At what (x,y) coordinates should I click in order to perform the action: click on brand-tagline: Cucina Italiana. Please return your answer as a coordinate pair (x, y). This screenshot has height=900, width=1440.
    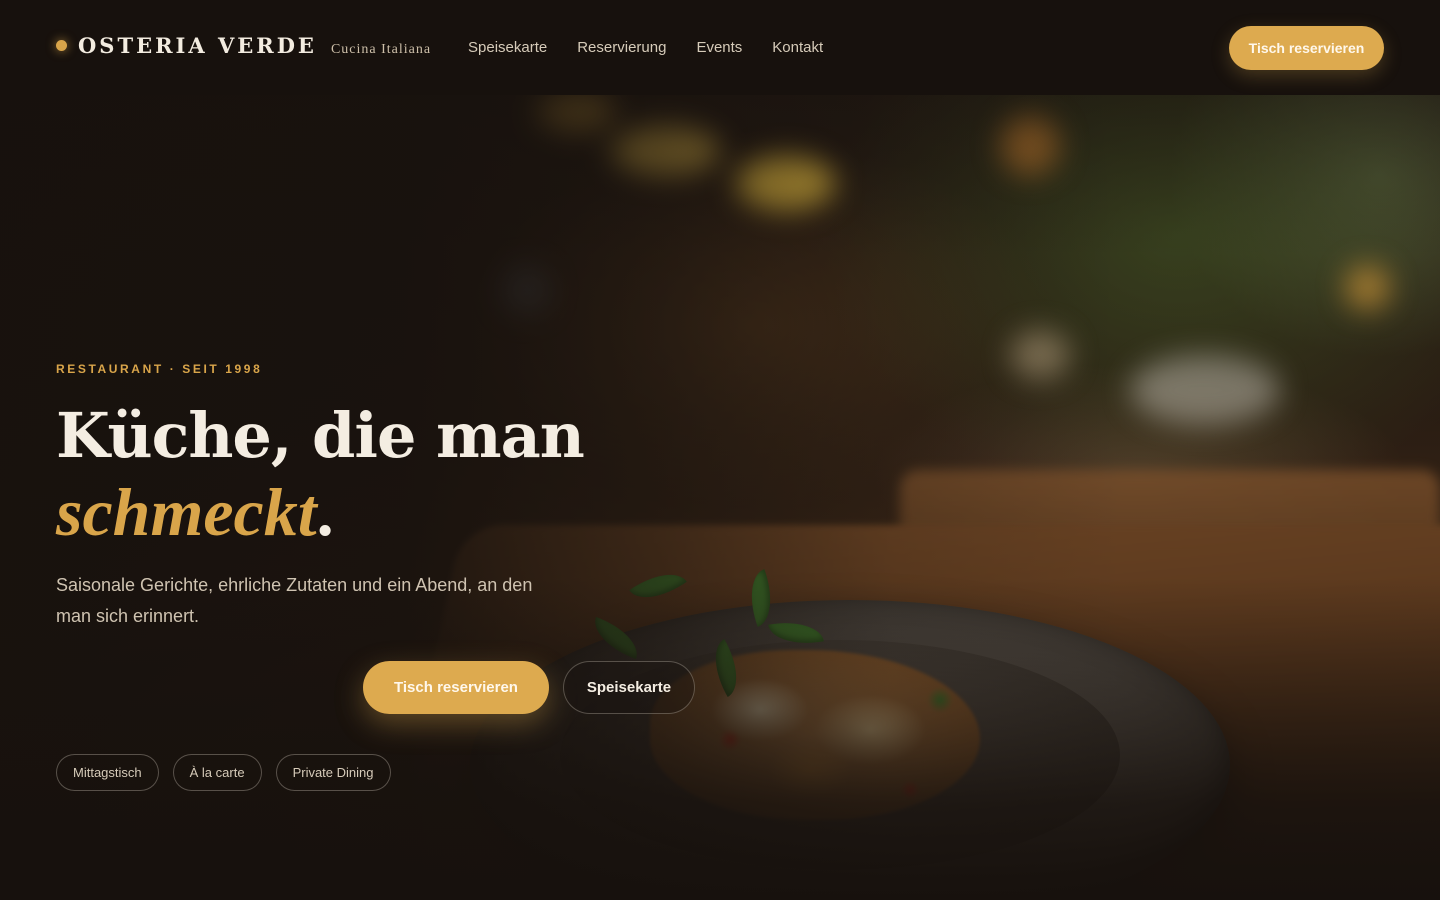
    Looking at the image, I should click on (381, 49).